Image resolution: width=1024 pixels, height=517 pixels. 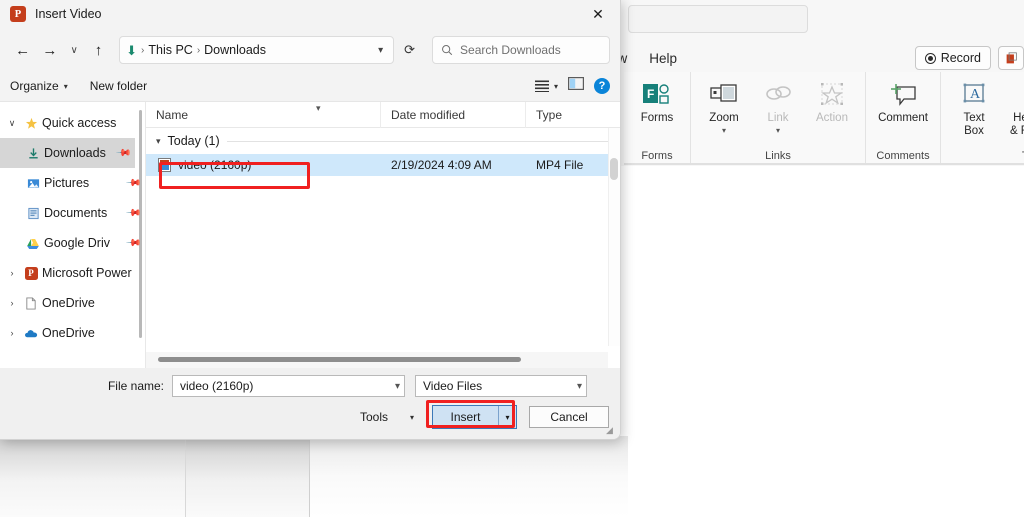 I want to click on ribbon-group-comments: Comment Comments, so click(x=902, y=118).